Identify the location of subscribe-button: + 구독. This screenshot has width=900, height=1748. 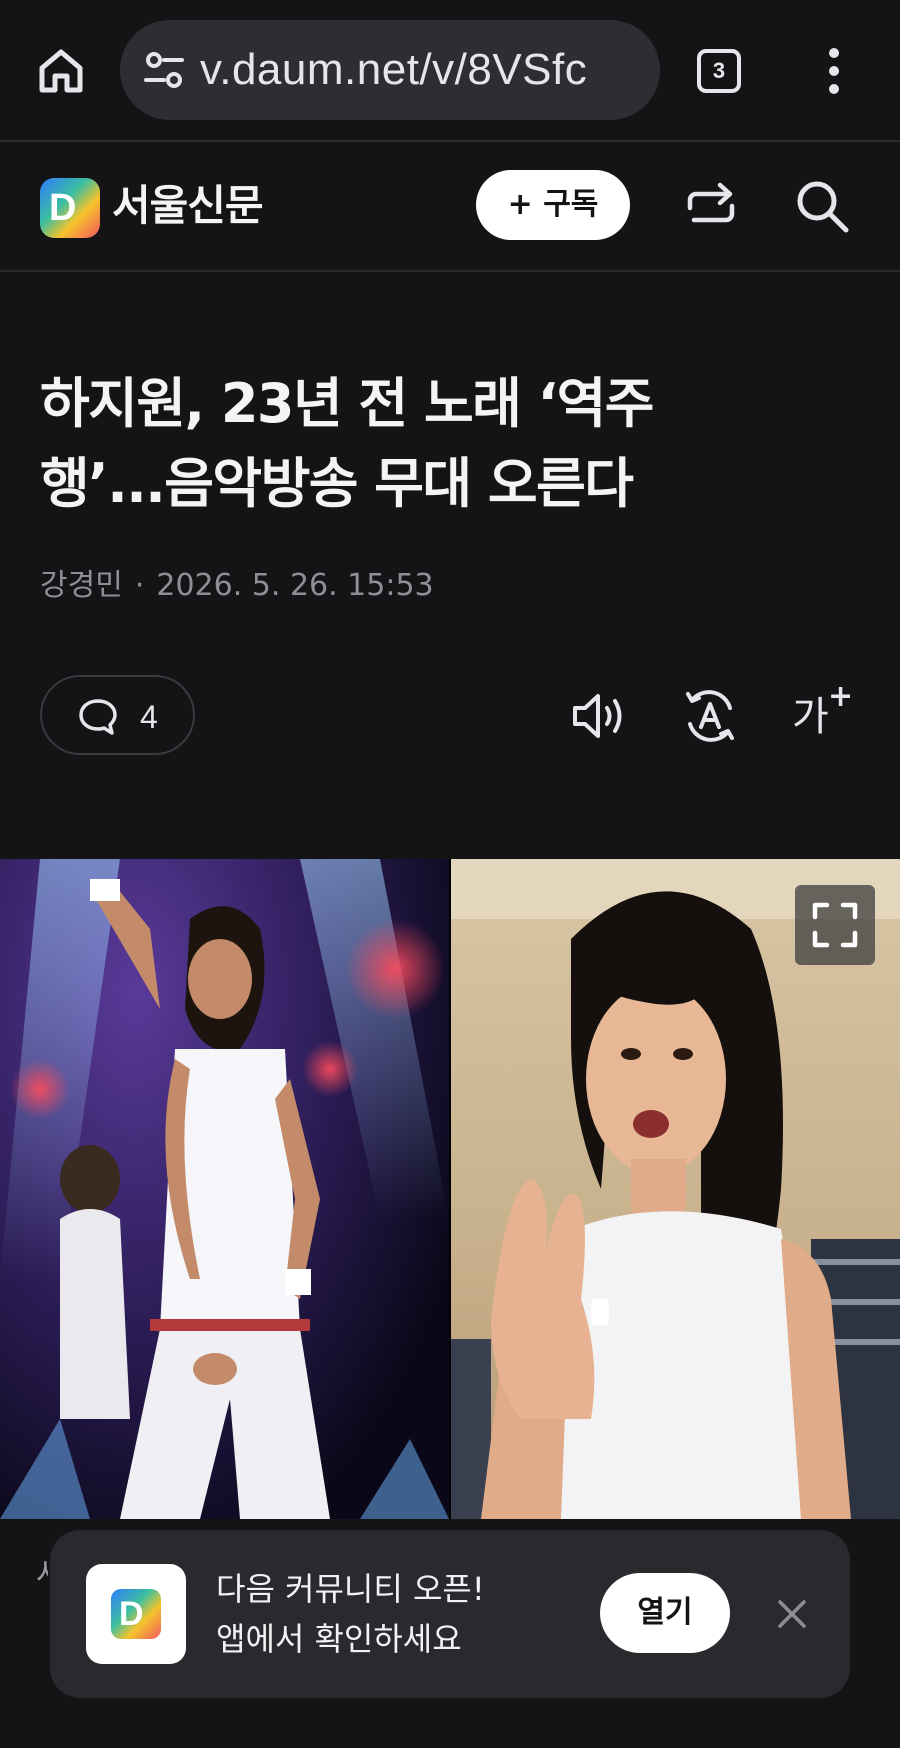
(553, 205).